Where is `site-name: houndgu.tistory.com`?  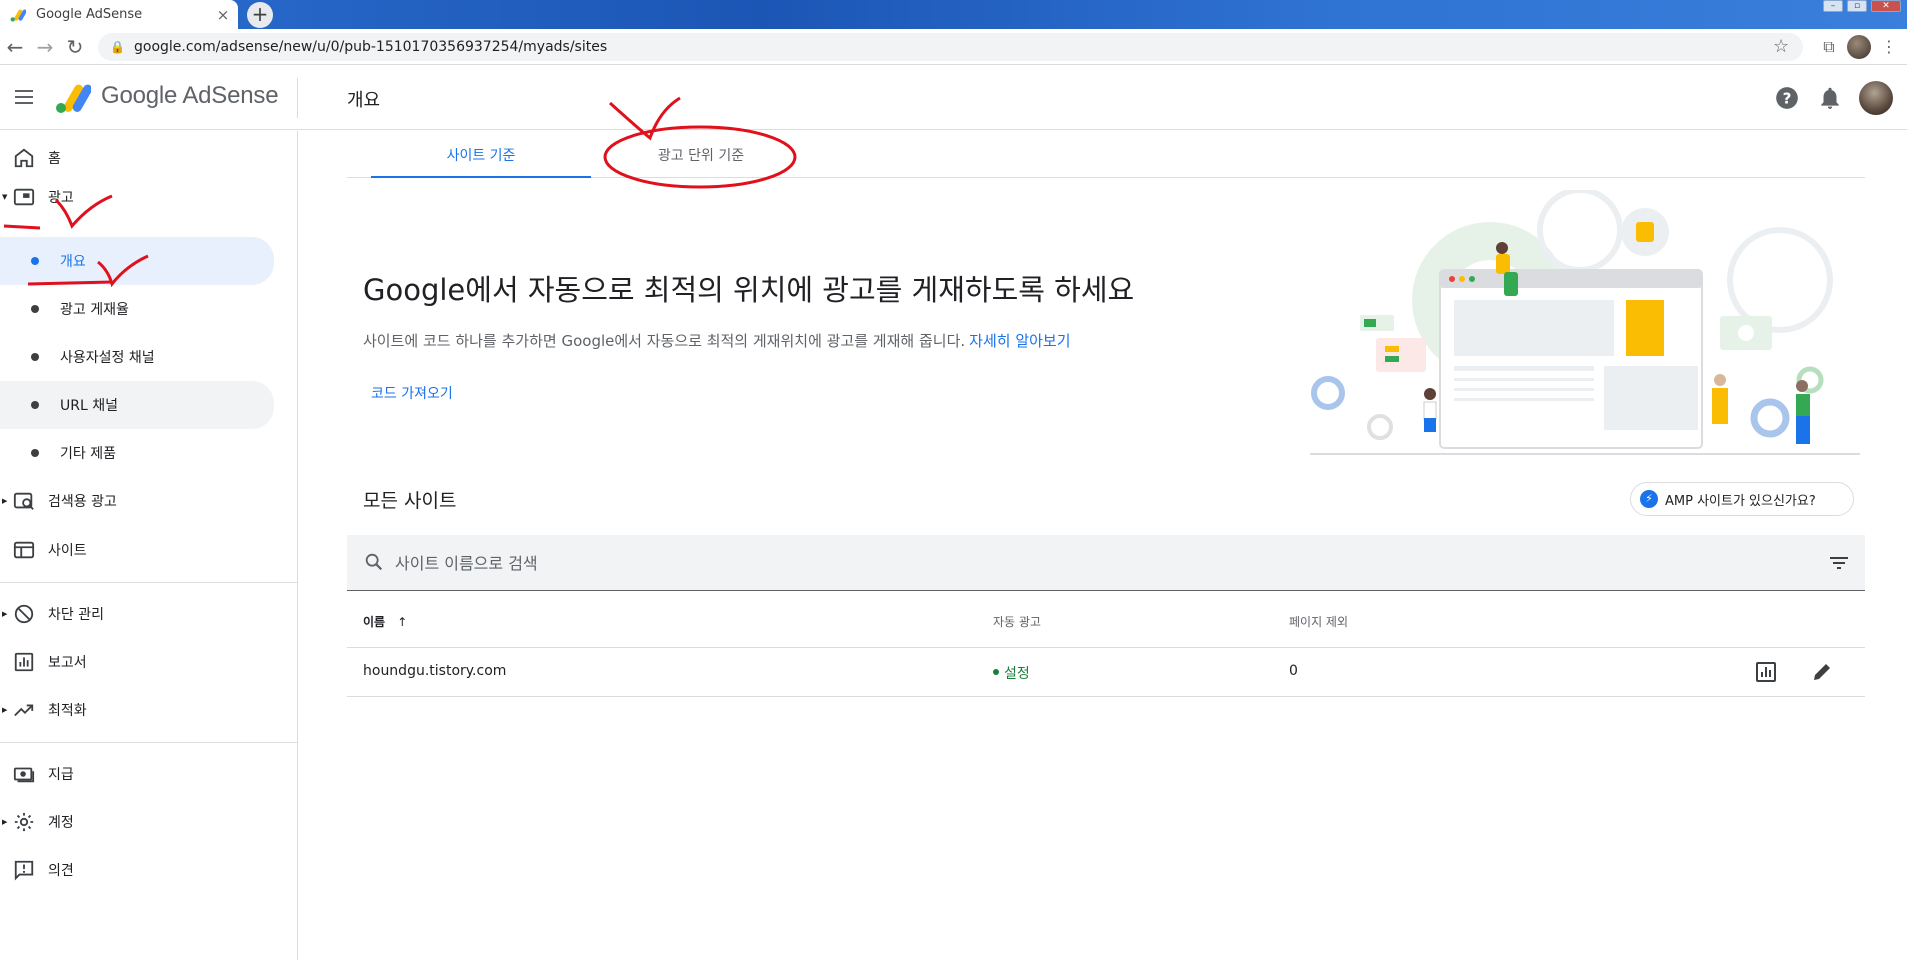 site-name: houndgu.tistory.com is located at coordinates (434, 671).